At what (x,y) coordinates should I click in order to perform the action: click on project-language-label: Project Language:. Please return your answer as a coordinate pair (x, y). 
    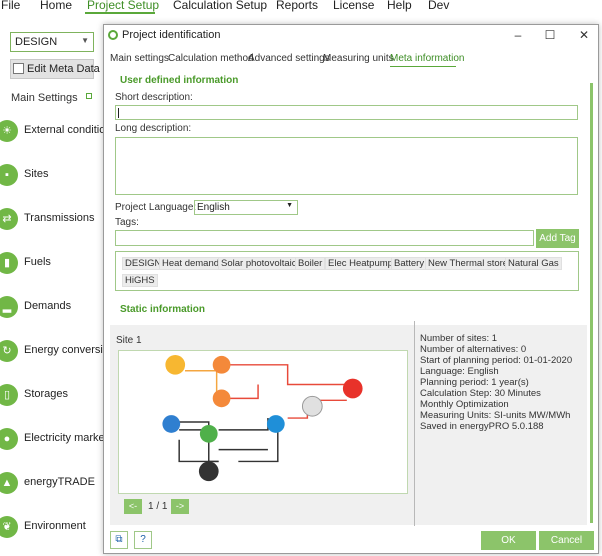
    Looking at the image, I should click on (156, 207).